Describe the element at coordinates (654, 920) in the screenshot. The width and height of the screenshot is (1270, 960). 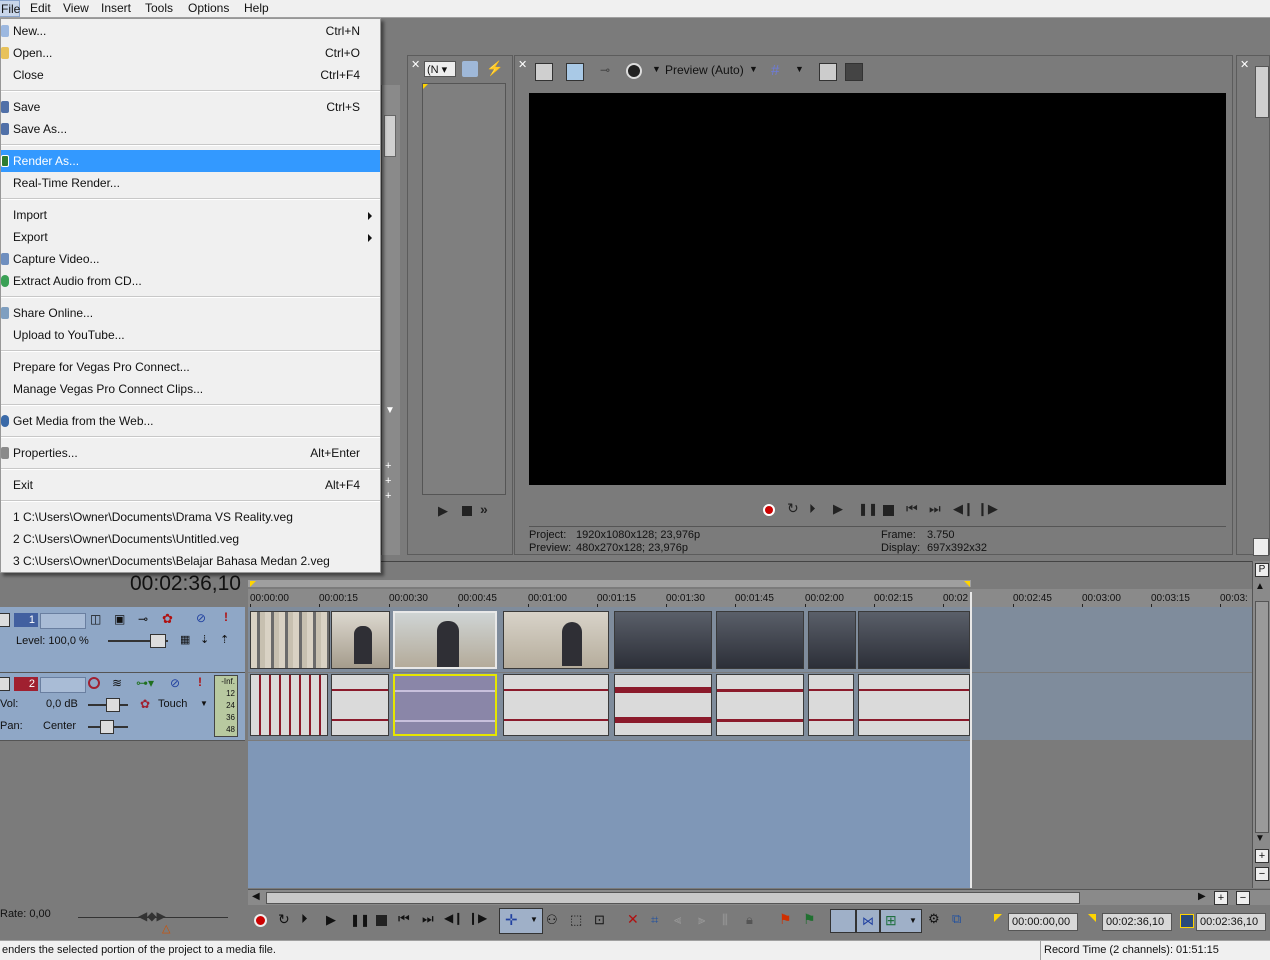
I see `trim-icon: ⌗` at that location.